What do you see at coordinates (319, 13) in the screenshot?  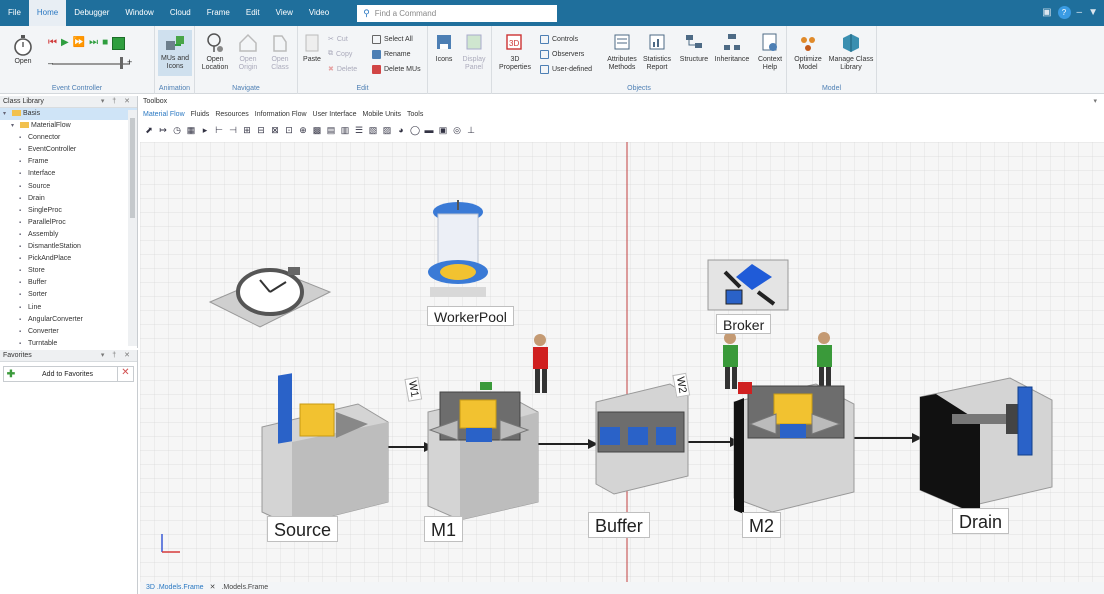 I see `menu-video: Video` at bounding box center [319, 13].